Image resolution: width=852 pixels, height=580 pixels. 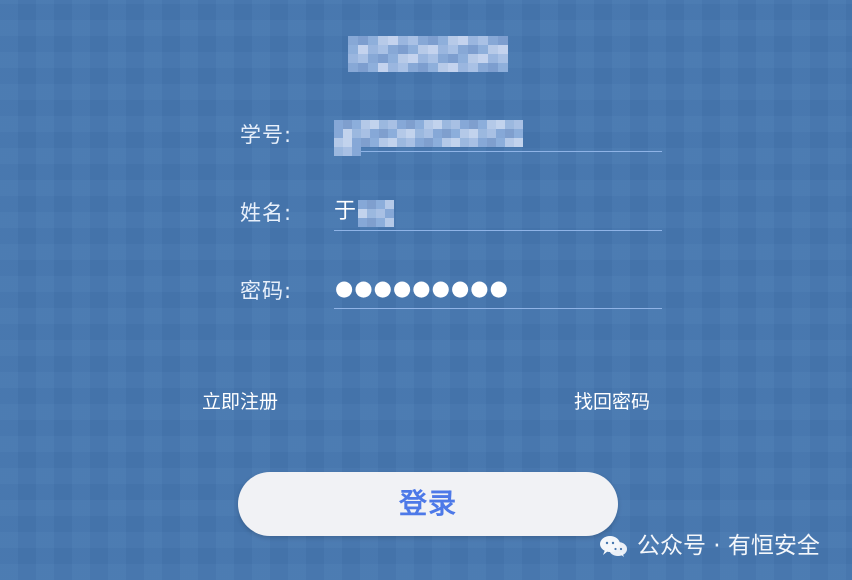 I want to click on password-label: 密码:, so click(x=266, y=291).